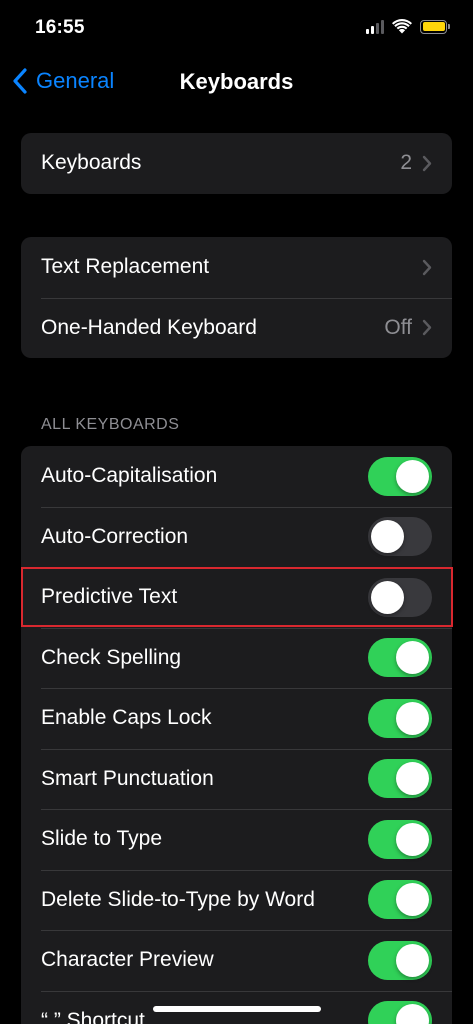 This screenshot has width=473, height=1024. I want to click on smart-punctuation-row: Smart Punctuation, so click(236, 779).